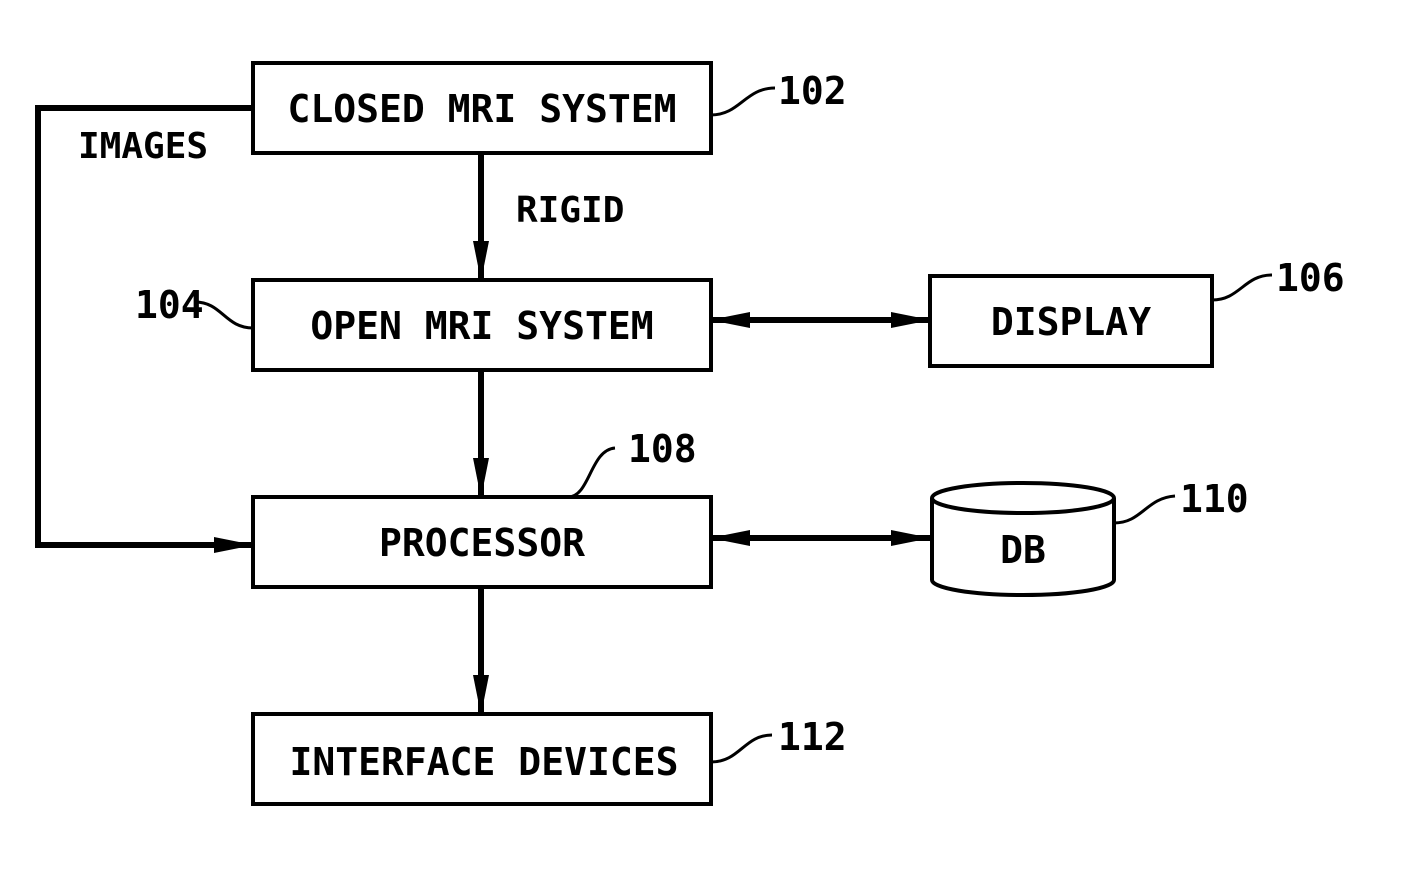  What do you see at coordinates (1310, 278) in the screenshot?
I see `ref-label-106: 106` at bounding box center [1310, 278].